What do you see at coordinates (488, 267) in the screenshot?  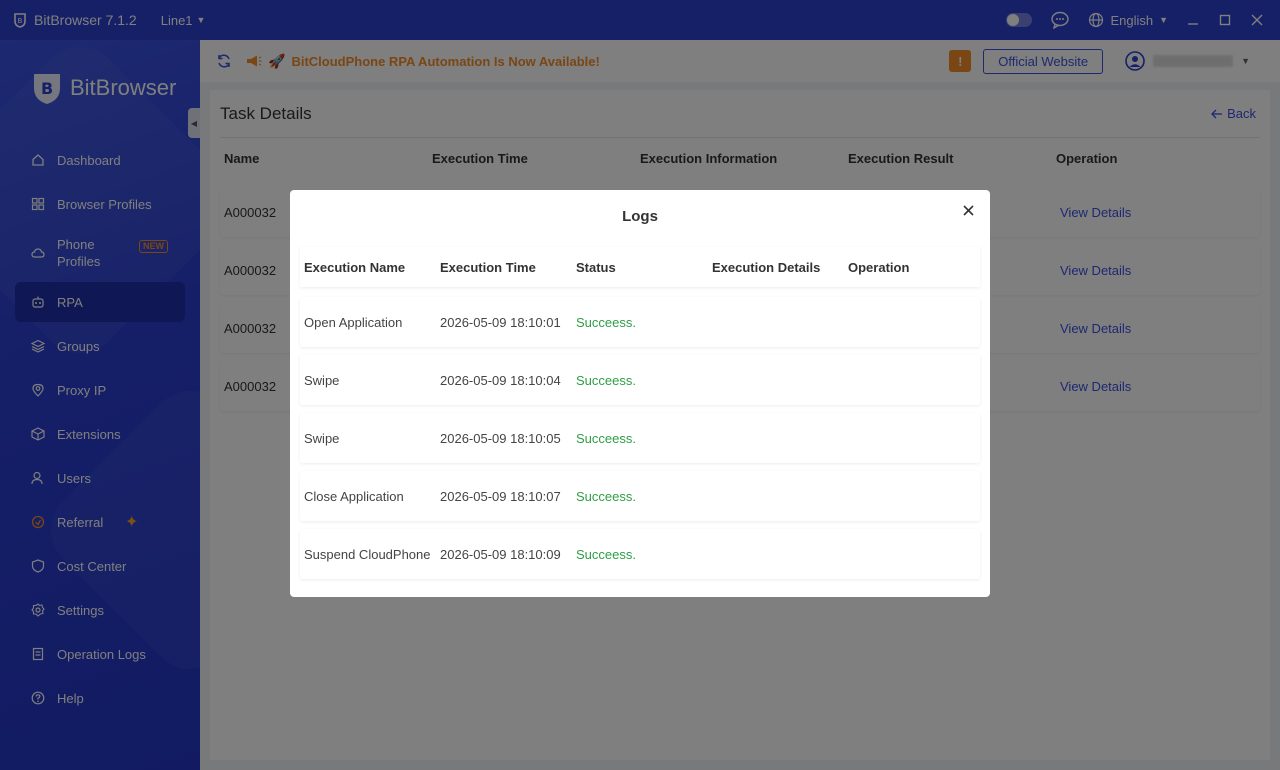 I see `column-header: Execution Time` at bounding box center [488, 267].